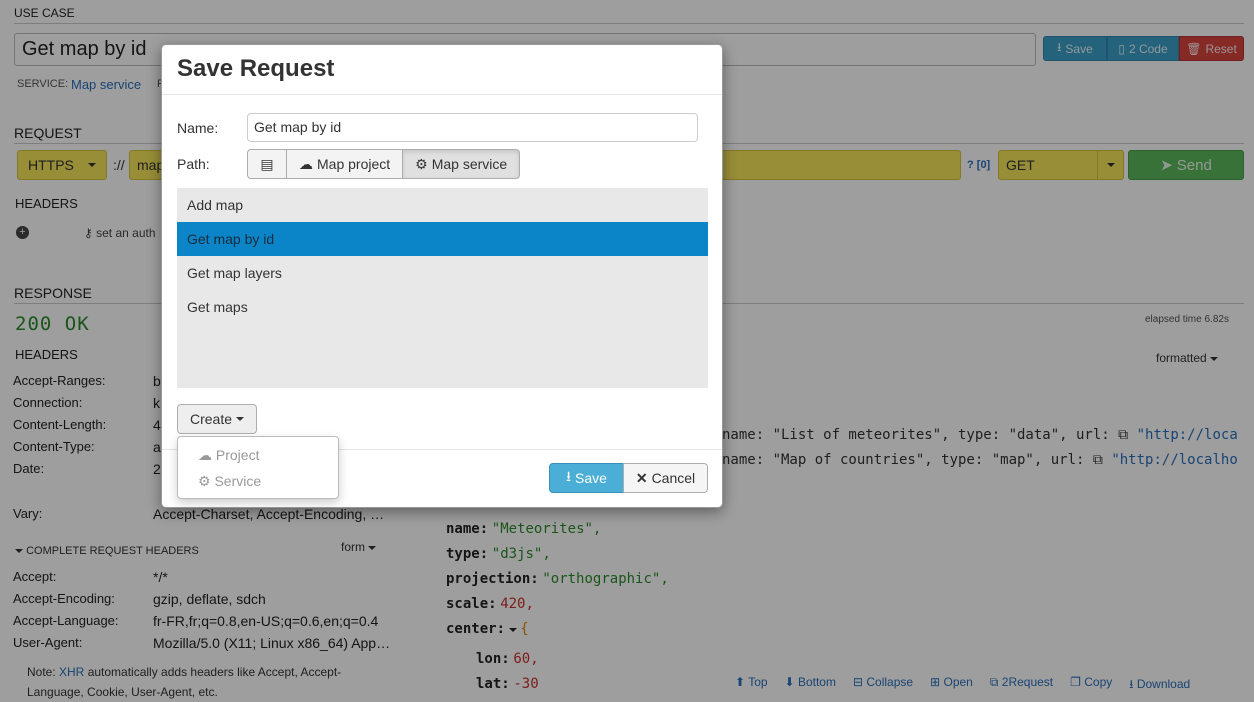 The height and width of the screenshot is (702, 1254). I want to click on path-root-button: ▤, so click(267, 164).